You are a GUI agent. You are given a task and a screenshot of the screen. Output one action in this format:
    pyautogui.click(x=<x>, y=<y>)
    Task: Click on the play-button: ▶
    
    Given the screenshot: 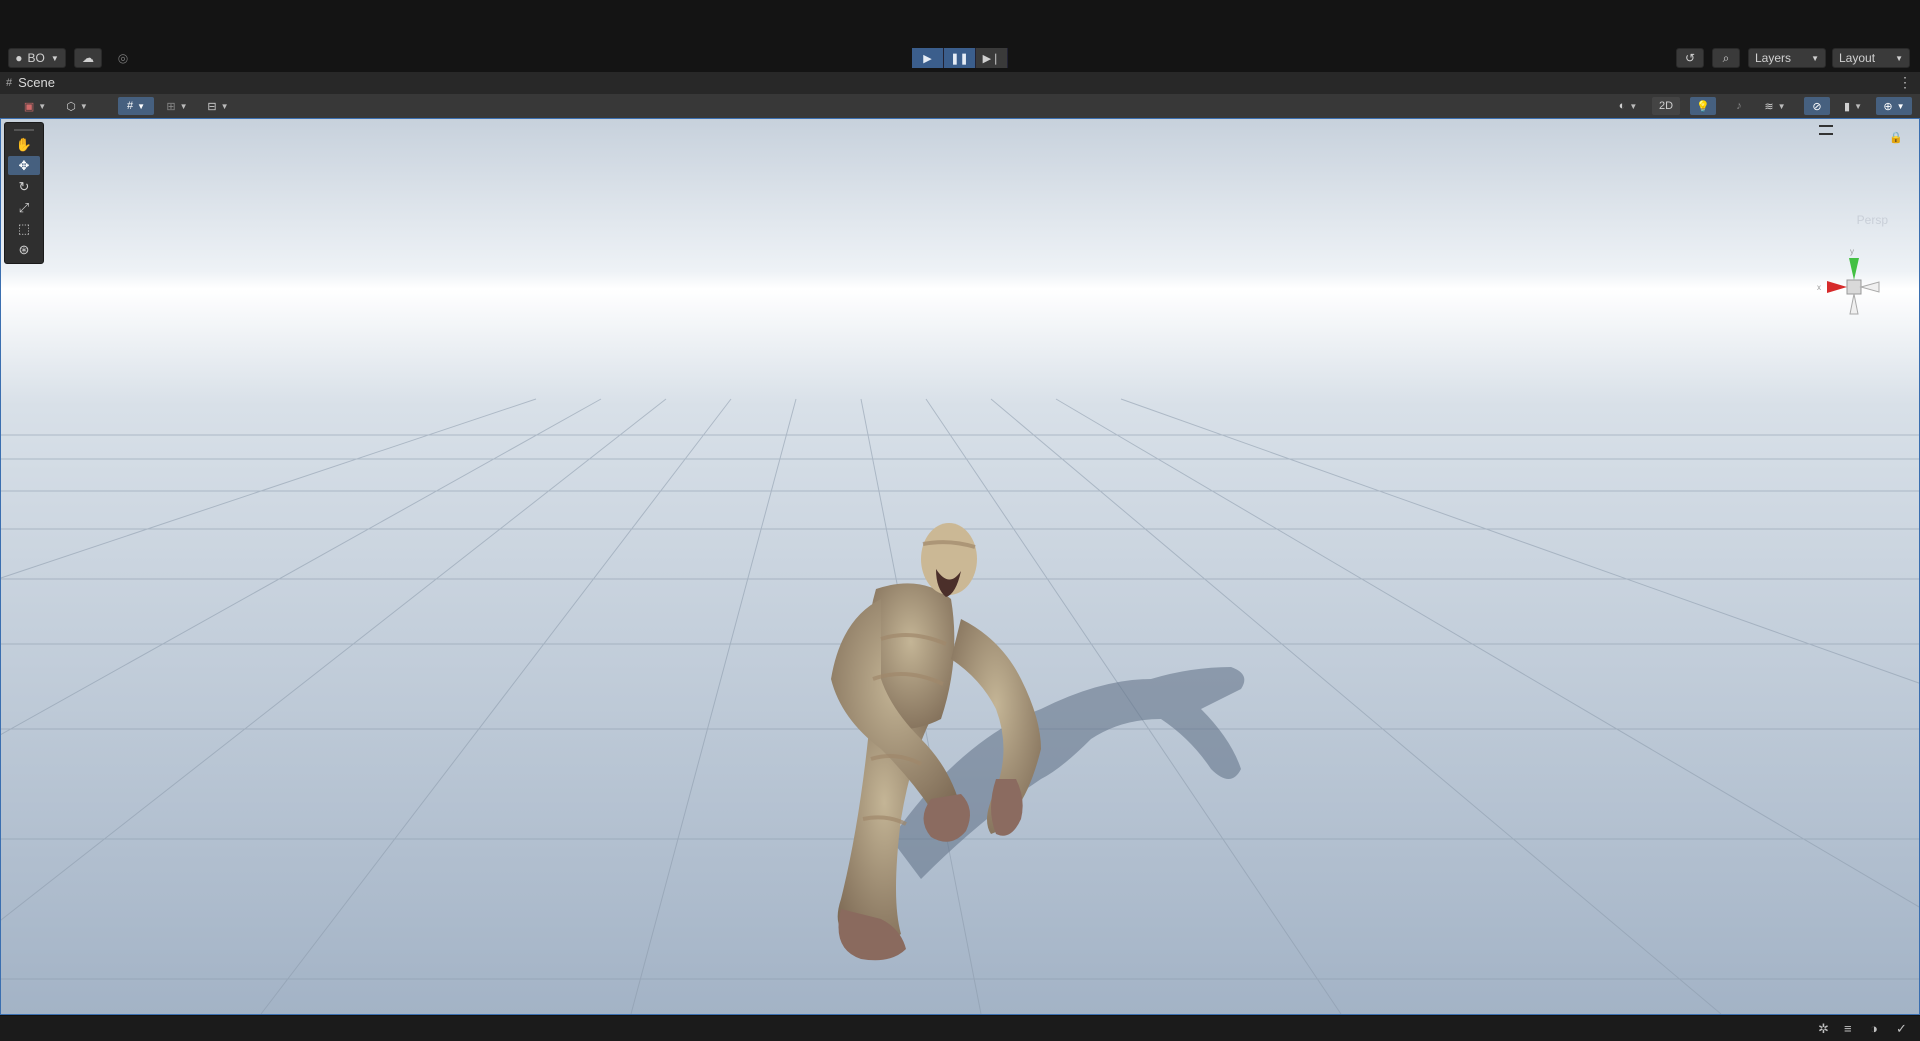 What is the action you would take?
    pyautogui.click(x=928, y=58)
    